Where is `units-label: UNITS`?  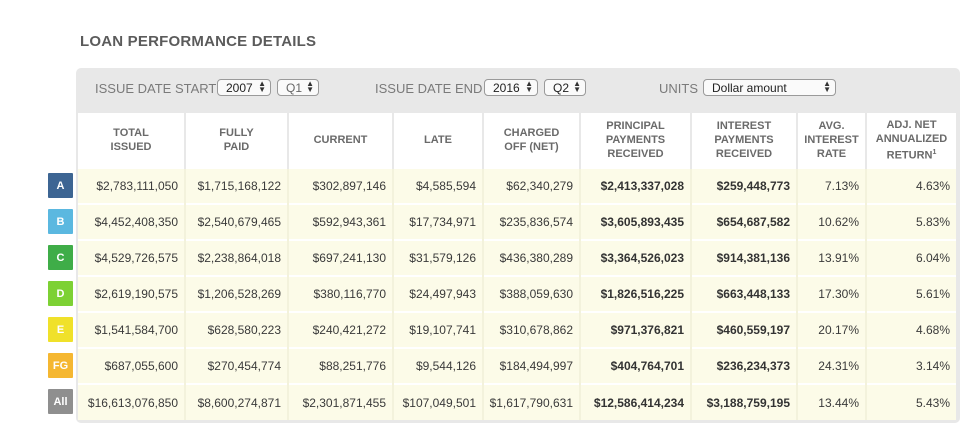
units-label: UNITS is located at coordinates (678, 88).